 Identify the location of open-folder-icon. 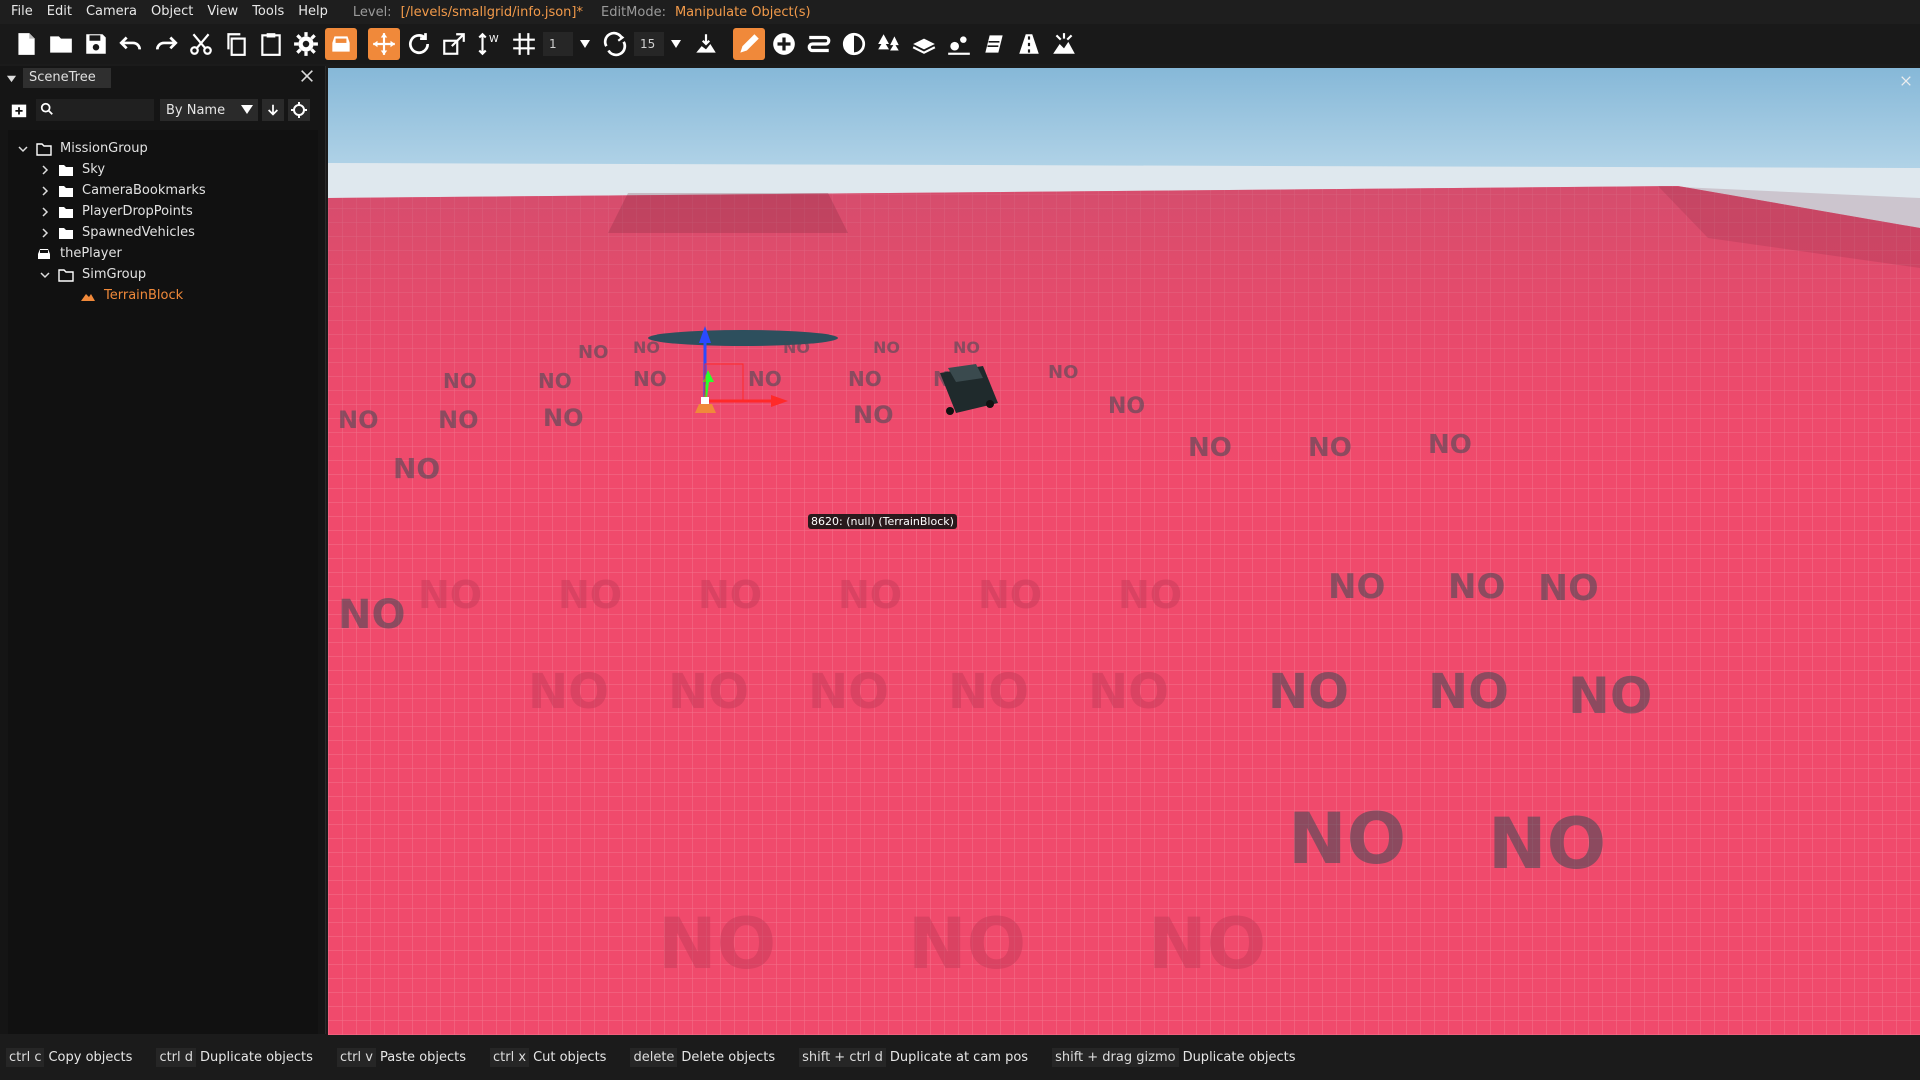
(61, 44).